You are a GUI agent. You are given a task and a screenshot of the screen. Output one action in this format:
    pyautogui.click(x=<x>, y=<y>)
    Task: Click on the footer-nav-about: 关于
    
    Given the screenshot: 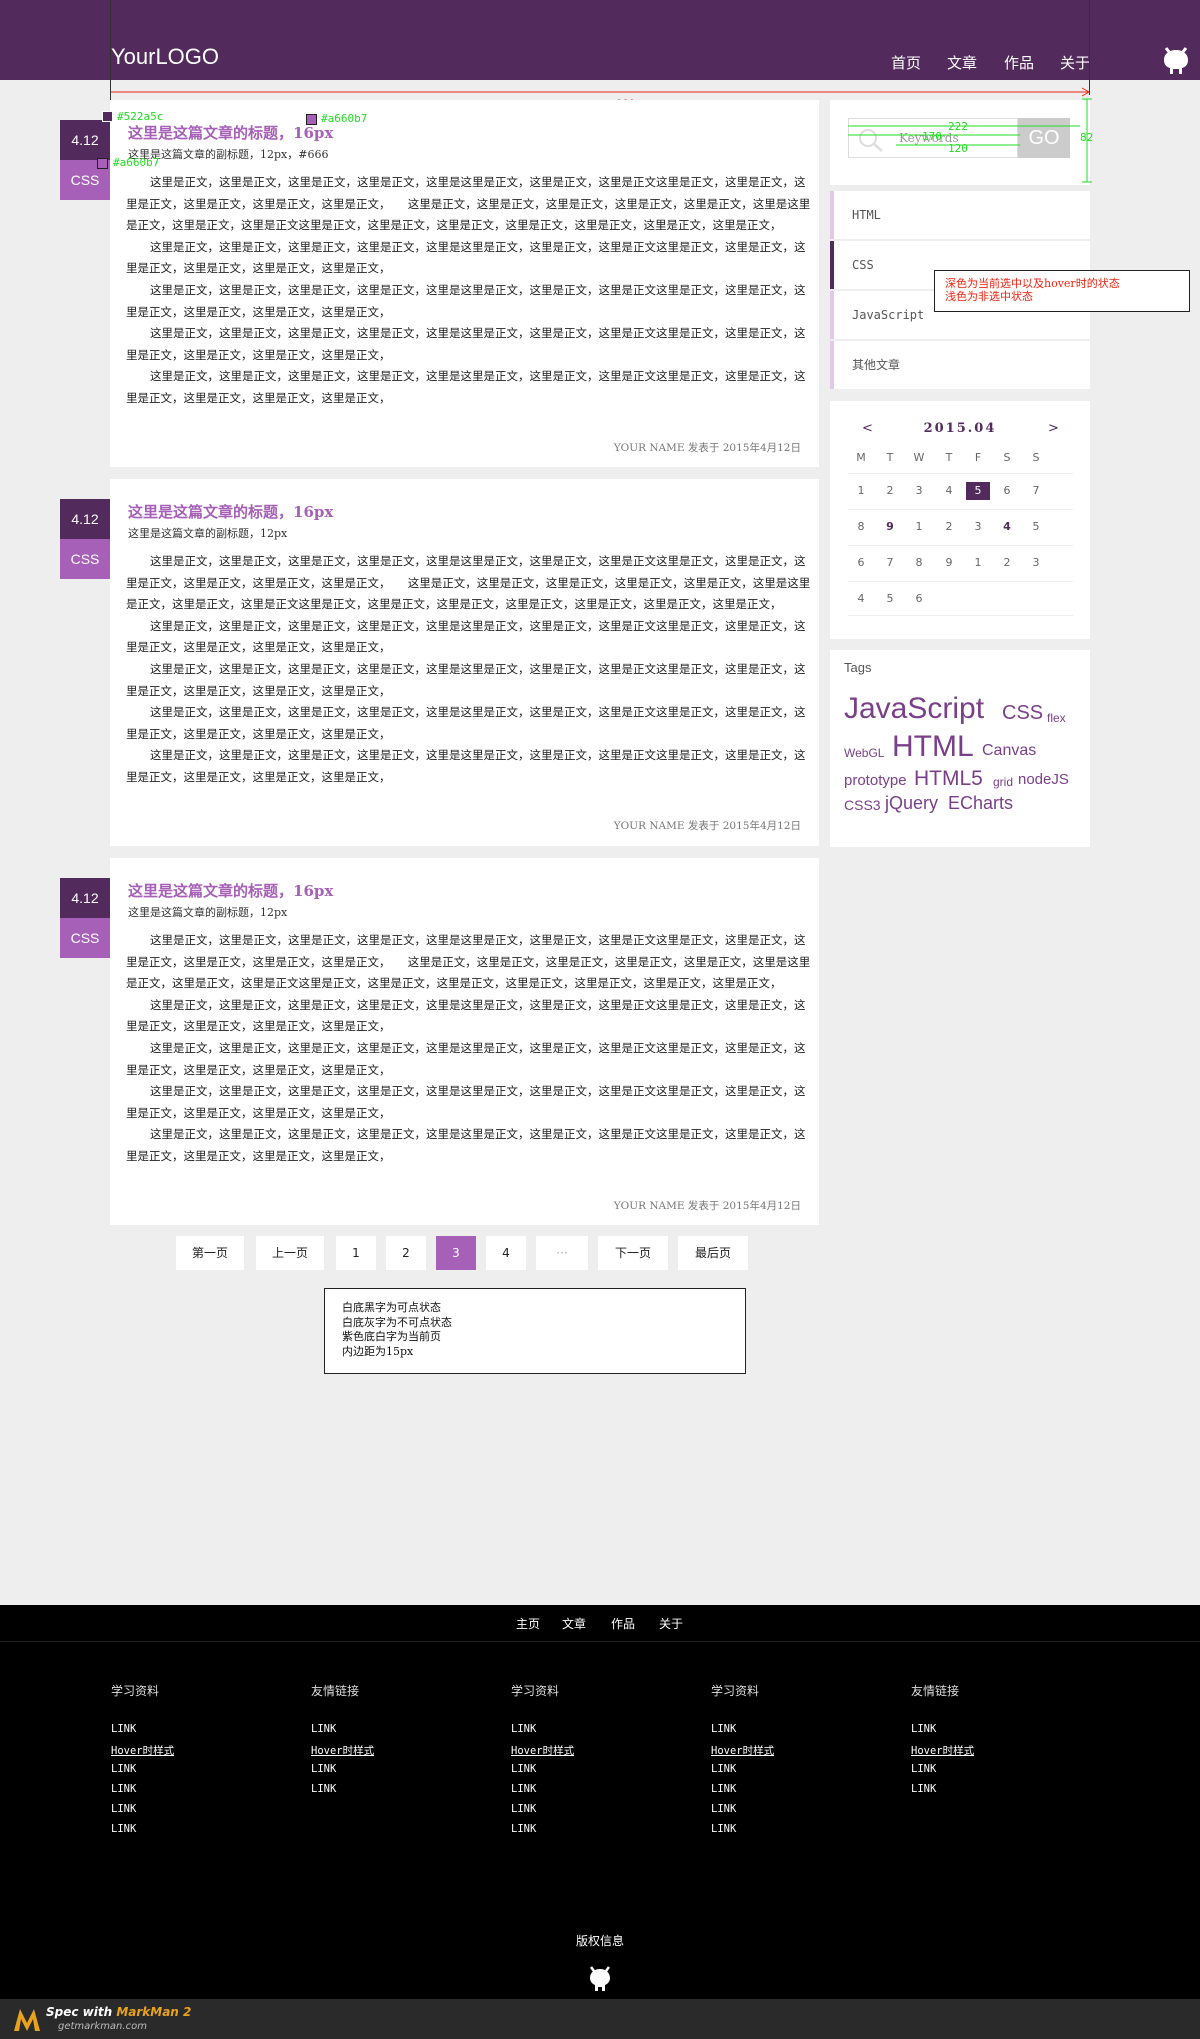 What is the action you would take?
    pyautogui.click(x=671, y=1623)
    